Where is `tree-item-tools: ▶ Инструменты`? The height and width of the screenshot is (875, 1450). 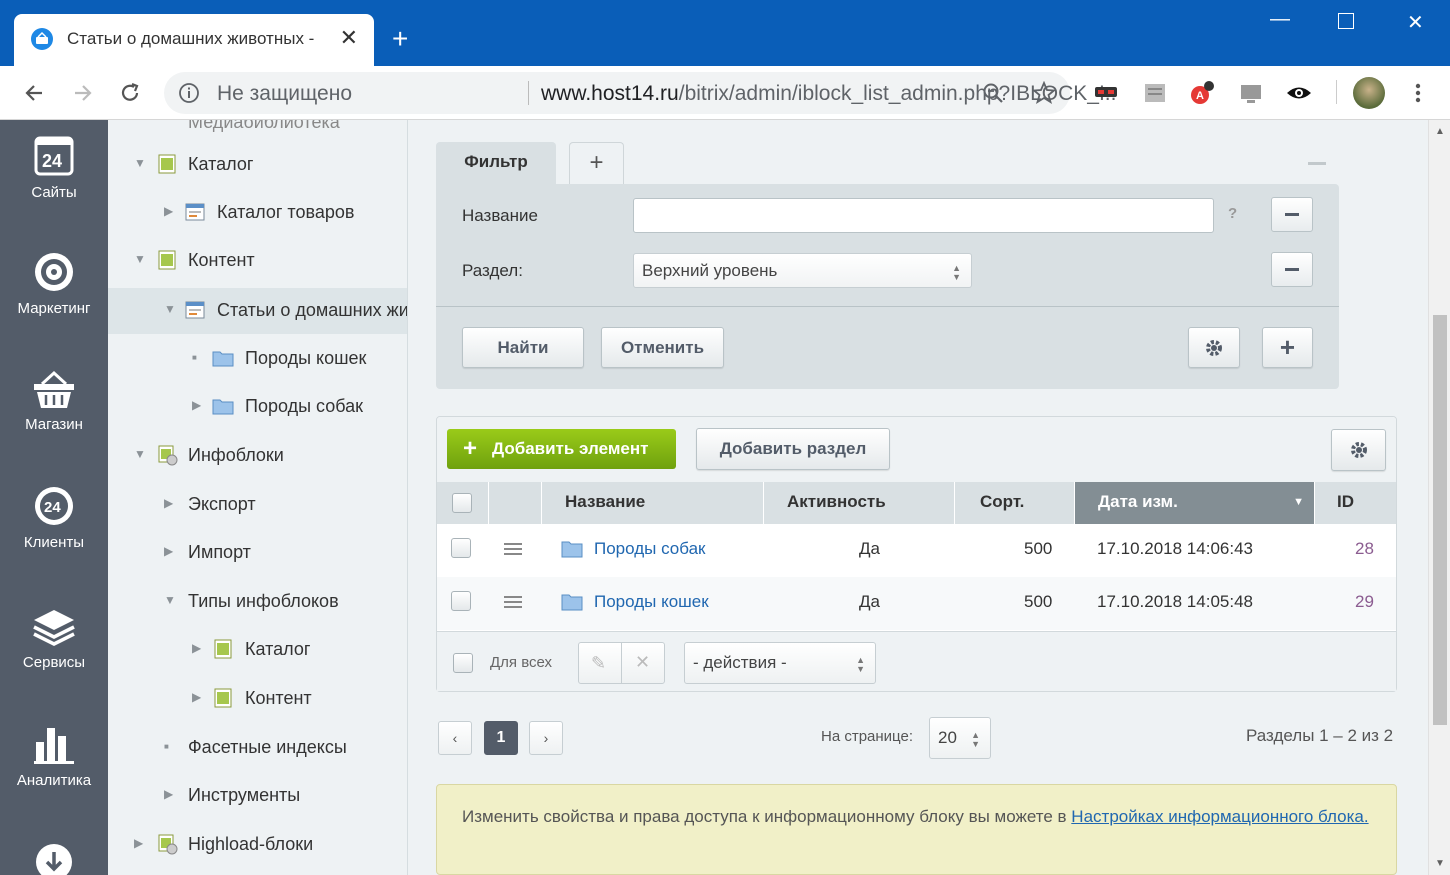
tree-item-tools: ▶ Инструменты is located at coordinates (257, 796).